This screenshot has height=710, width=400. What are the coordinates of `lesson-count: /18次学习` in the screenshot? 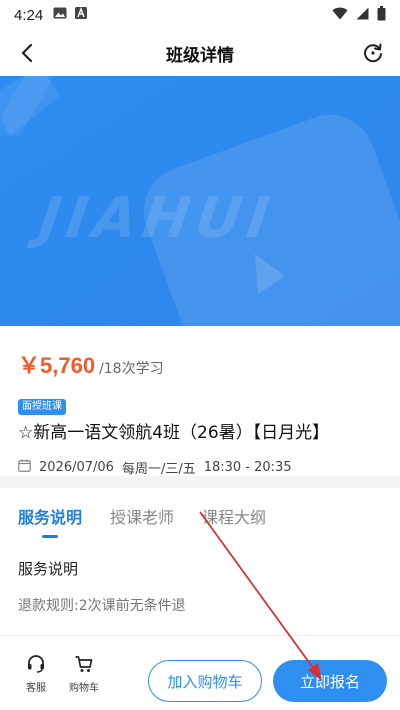 It's located at (131, 369).